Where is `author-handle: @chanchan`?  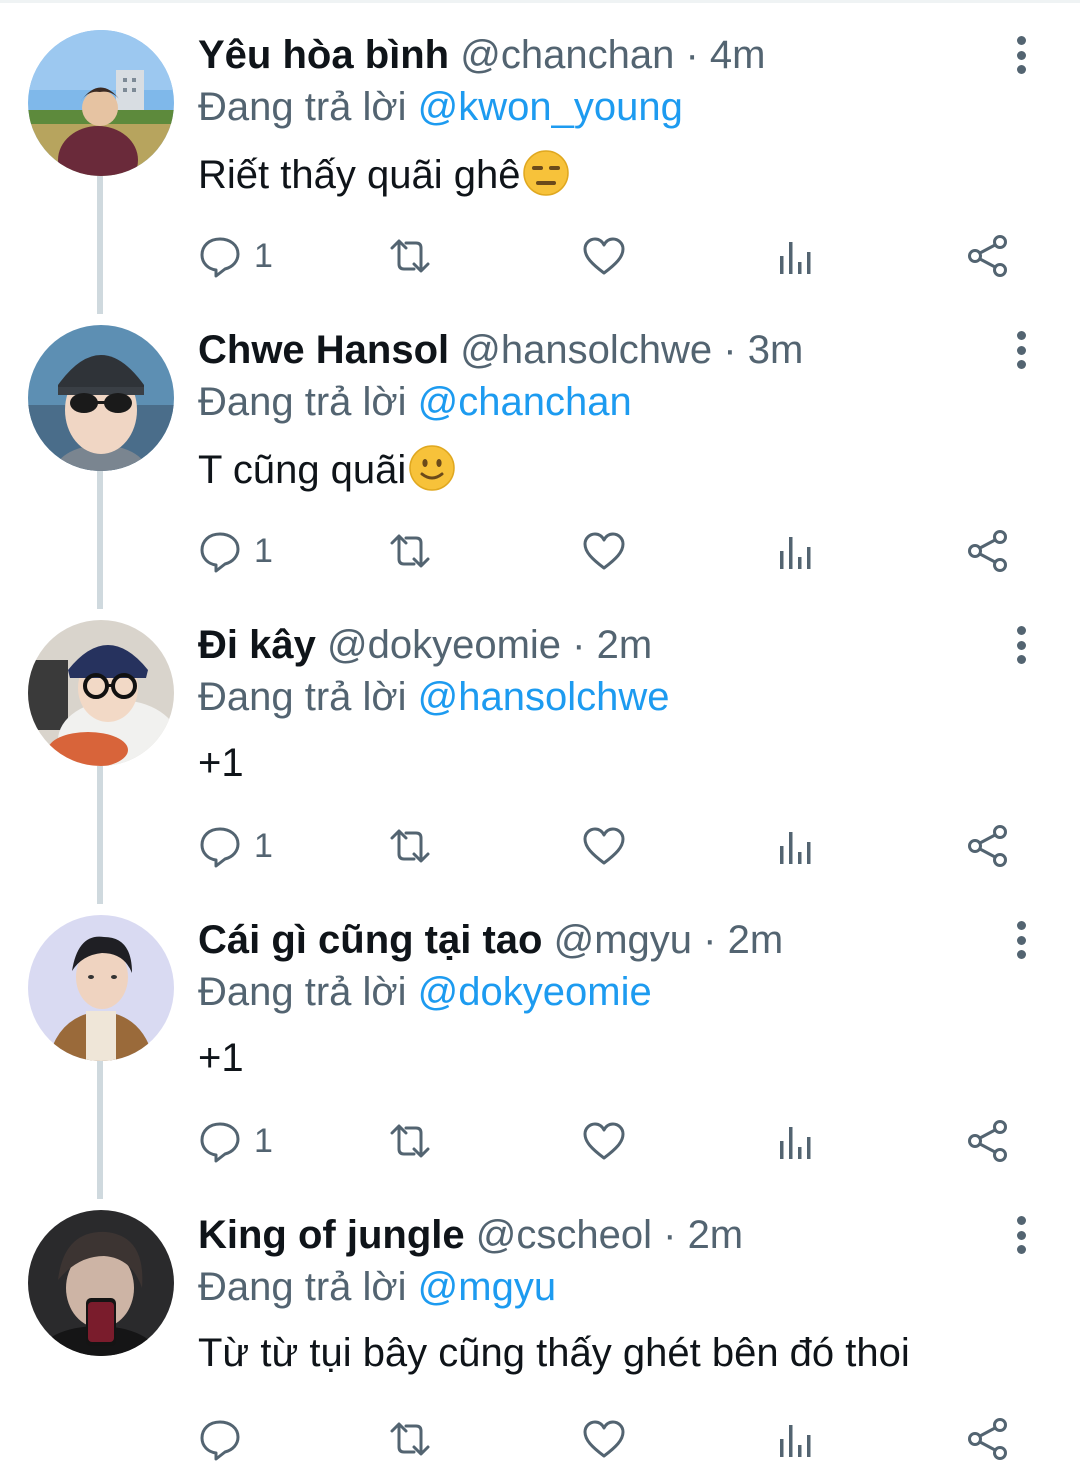
author-handle: @chanchan is located at coordinates (567, 55).